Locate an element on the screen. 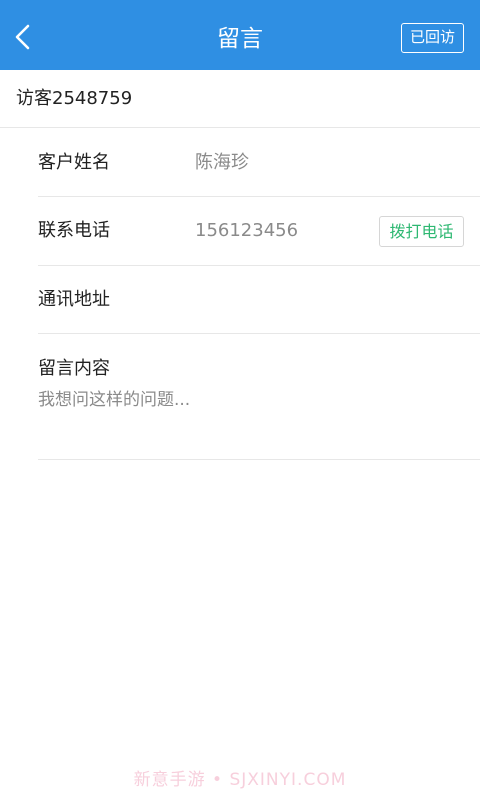 This screenshot has height=800, width=480. customer-name-label: 客户姓名 is located at coordinates (74, 162).